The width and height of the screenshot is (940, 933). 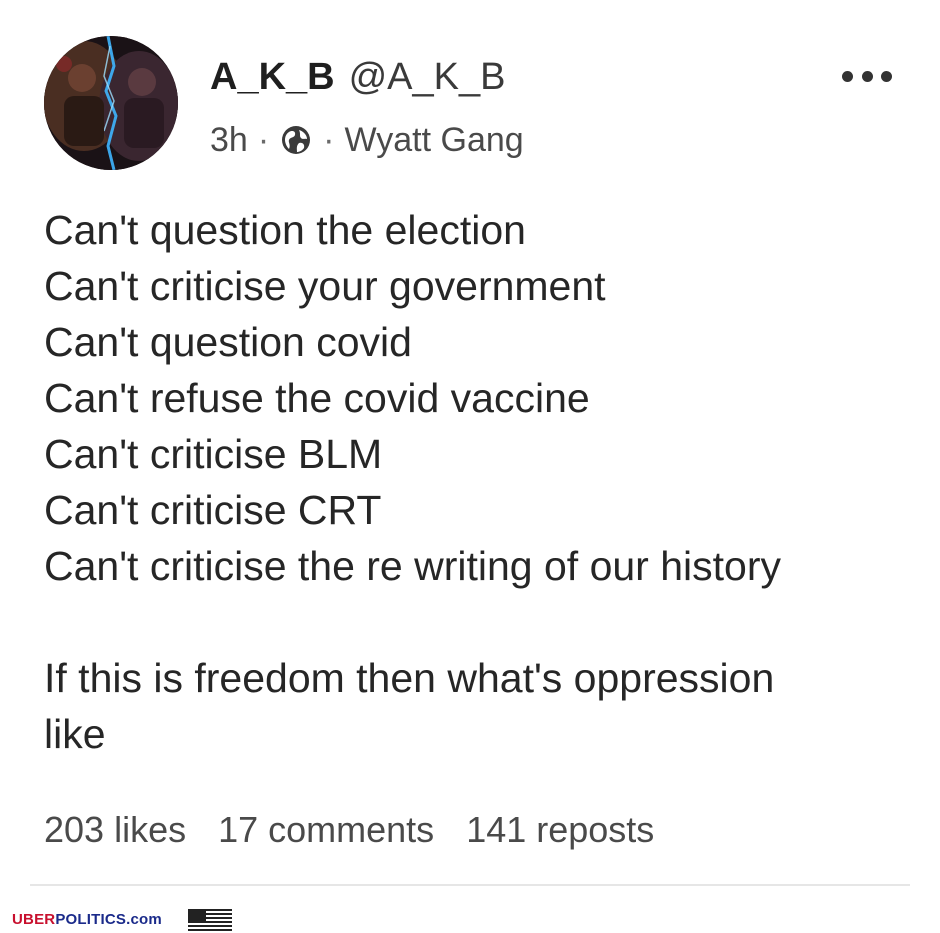 I want to click on post-line: Can't refuse the covid vaccine, so click(x=317, y=398).